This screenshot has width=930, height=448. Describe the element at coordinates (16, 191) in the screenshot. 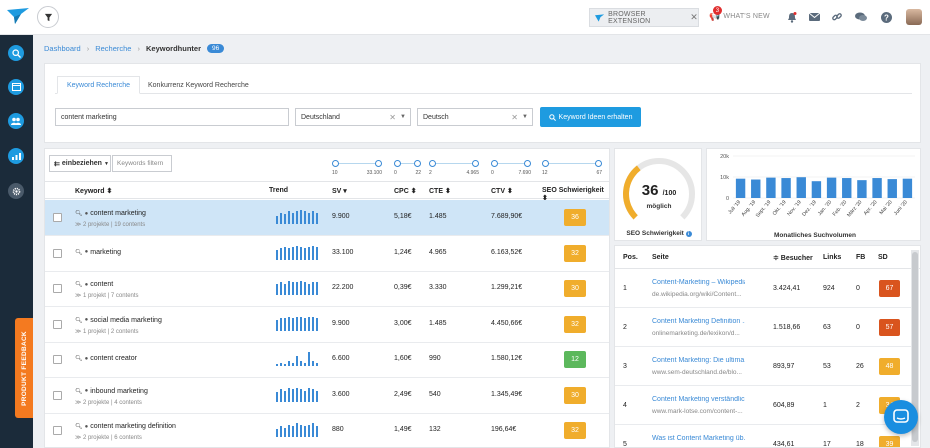

I see `gear-icon` at that location.